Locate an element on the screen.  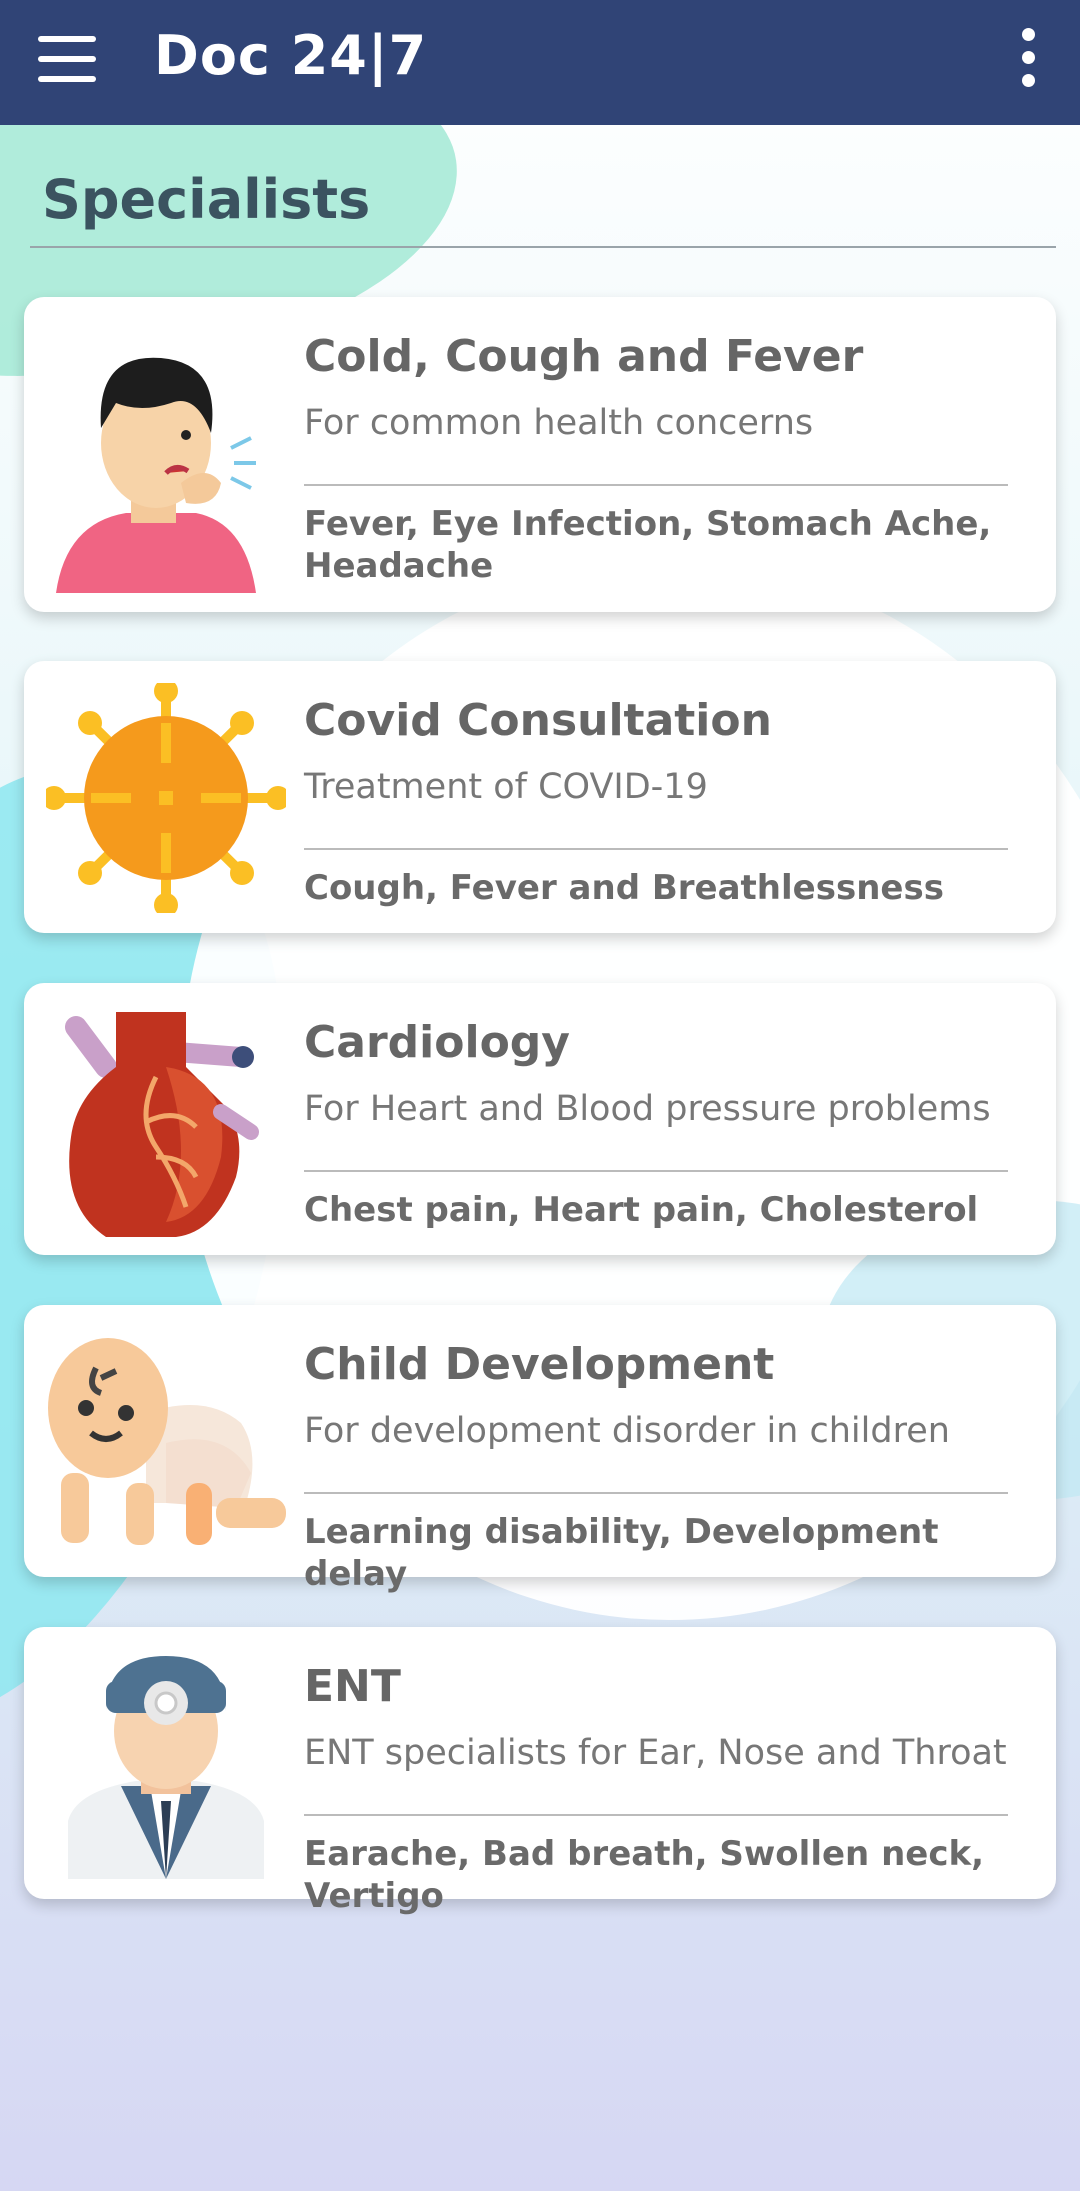
card-subtitle: For Heart and Blood pressure problems is located at coordinates (647, 1109).